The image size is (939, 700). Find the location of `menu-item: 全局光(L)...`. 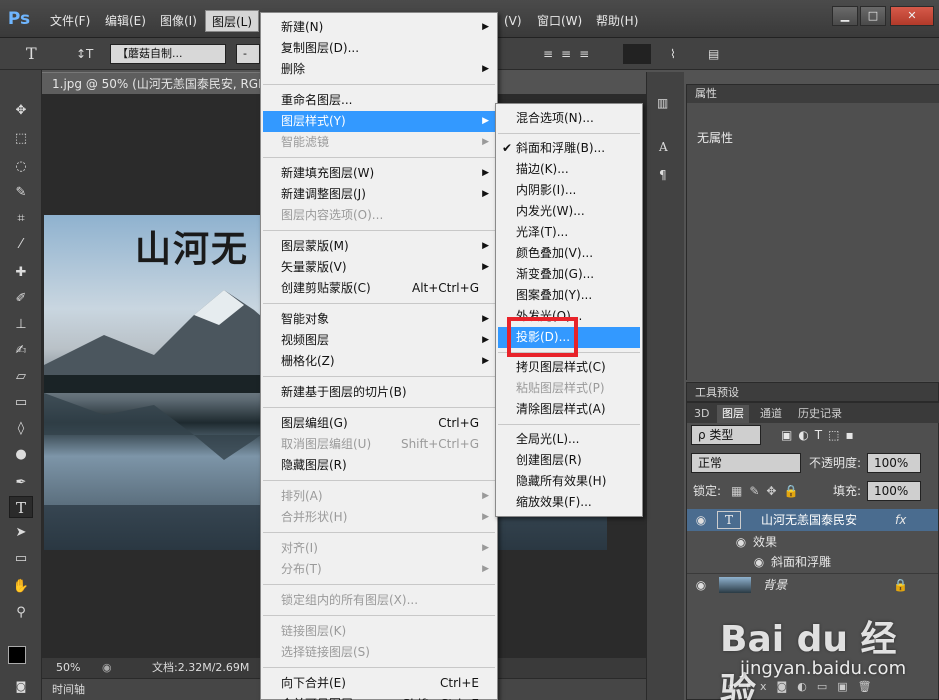

menu-item: 全局光(L)... is located at coordinates (569, 439).